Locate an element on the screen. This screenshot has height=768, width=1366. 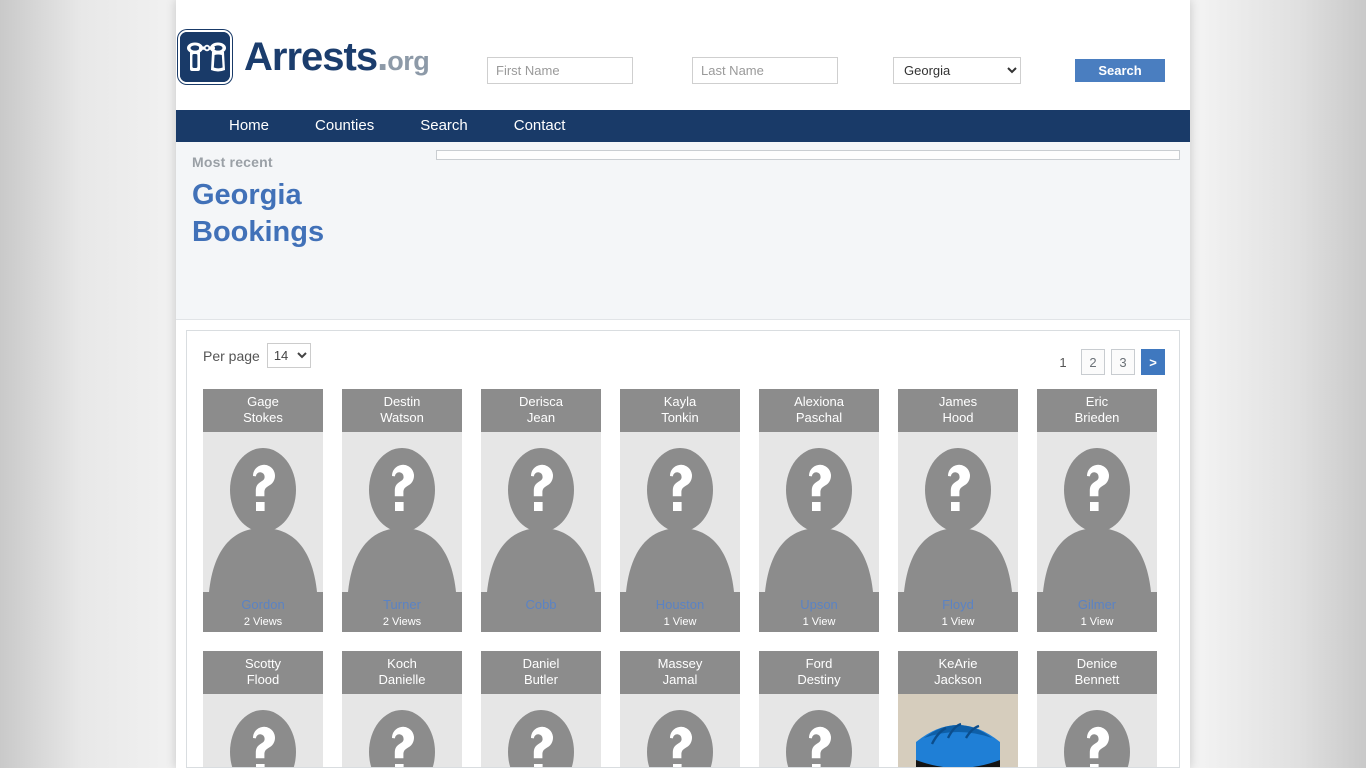
site-logo: Arrests.org is located at coordinates (304, 57).